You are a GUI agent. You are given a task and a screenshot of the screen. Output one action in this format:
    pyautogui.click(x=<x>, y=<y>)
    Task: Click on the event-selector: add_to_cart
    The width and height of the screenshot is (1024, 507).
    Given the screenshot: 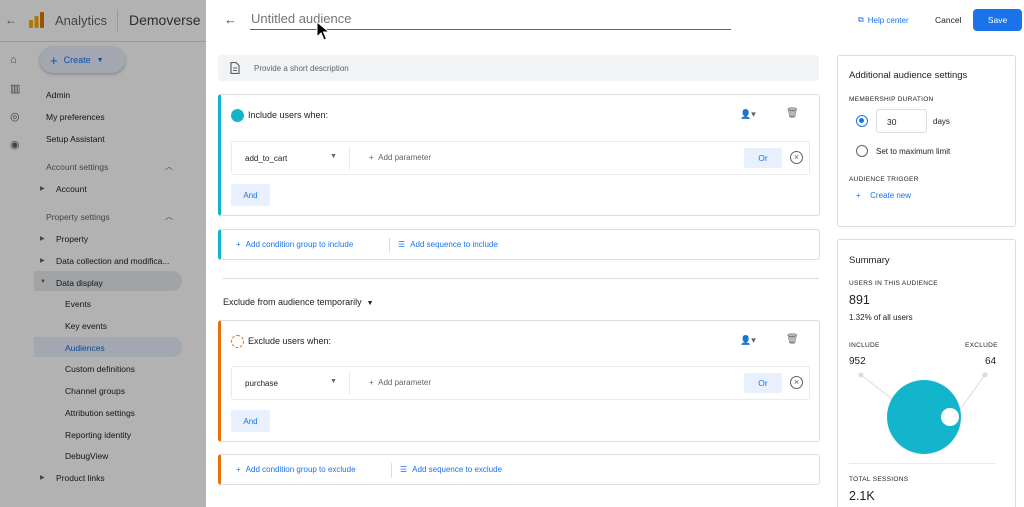 What is the action you would take?
    pyautogui.click(x=266, y=158)
    